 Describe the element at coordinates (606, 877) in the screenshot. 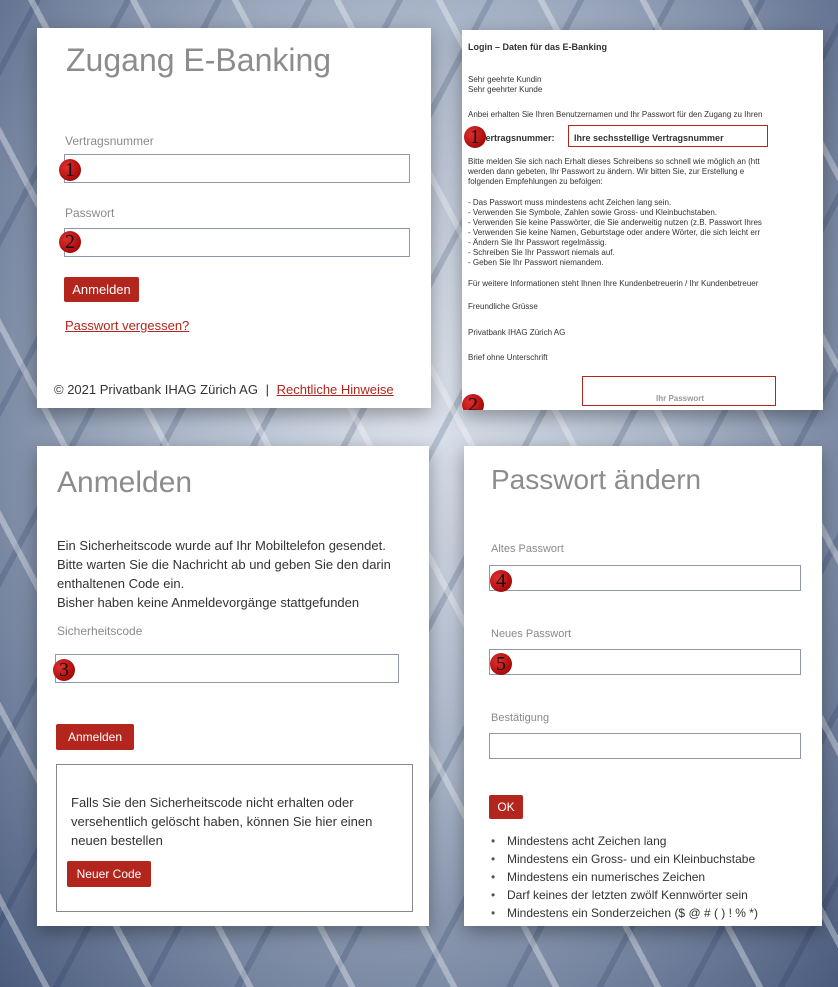

I see `password-rule: Mindestens ein numerisches Zeichen` at that location.